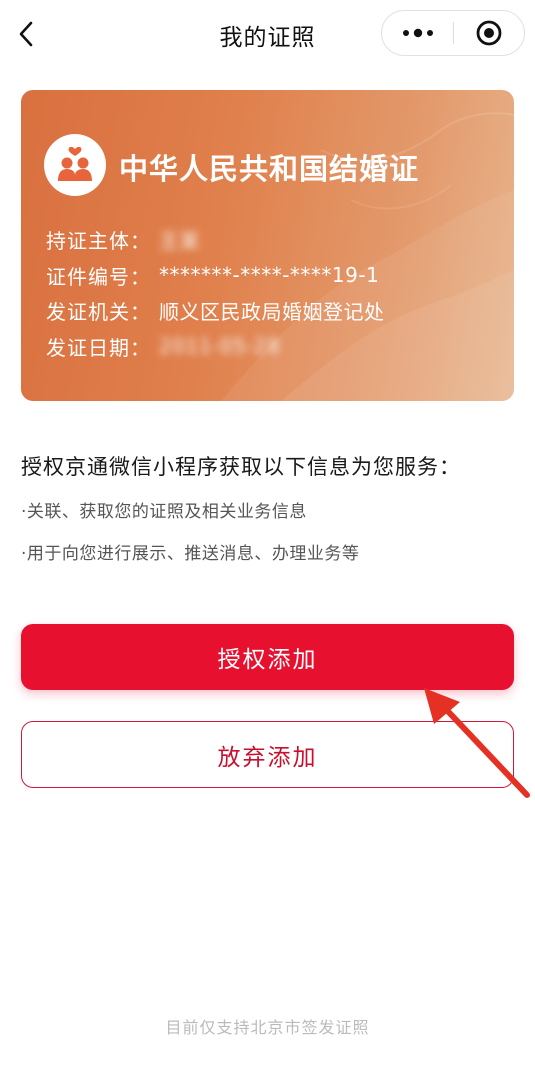  I want to click on couple-heart-icon, so click(75, 163).